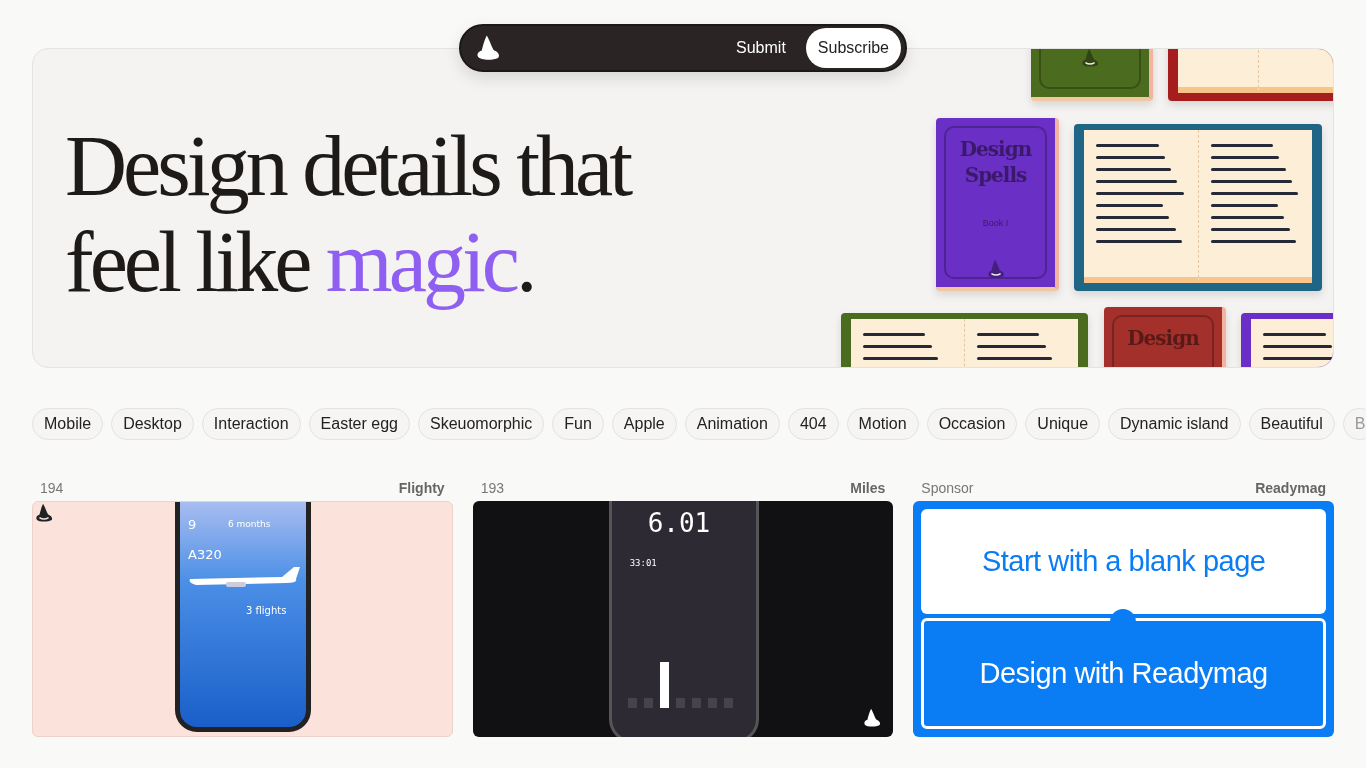 The width and height of the screenshot is (1366, 768). Describe the element at coordinates (1163, 338) in the screenshot. I see `book-title: Design` at that location.